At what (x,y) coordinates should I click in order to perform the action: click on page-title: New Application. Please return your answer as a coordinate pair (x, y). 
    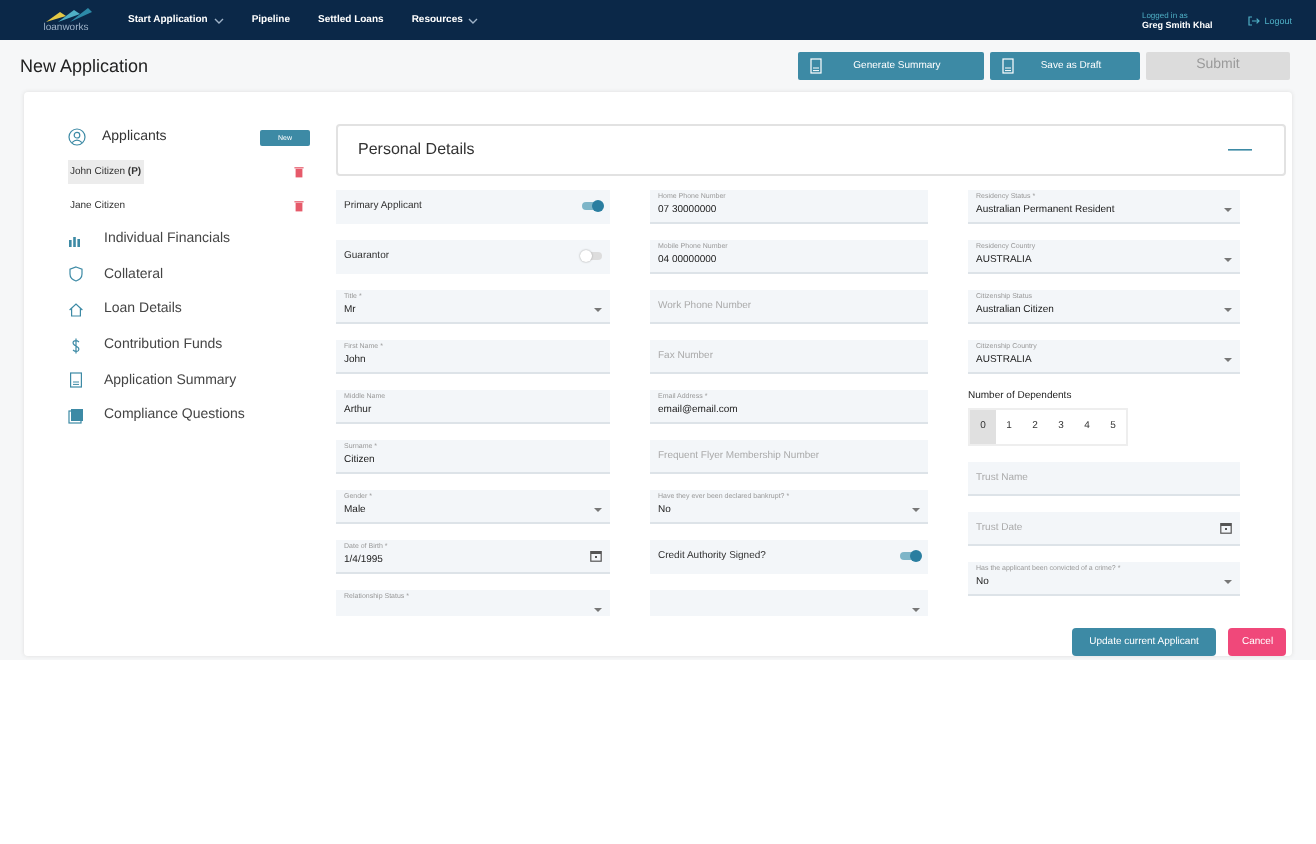
    Looking at the image, I should click on (85, 65).